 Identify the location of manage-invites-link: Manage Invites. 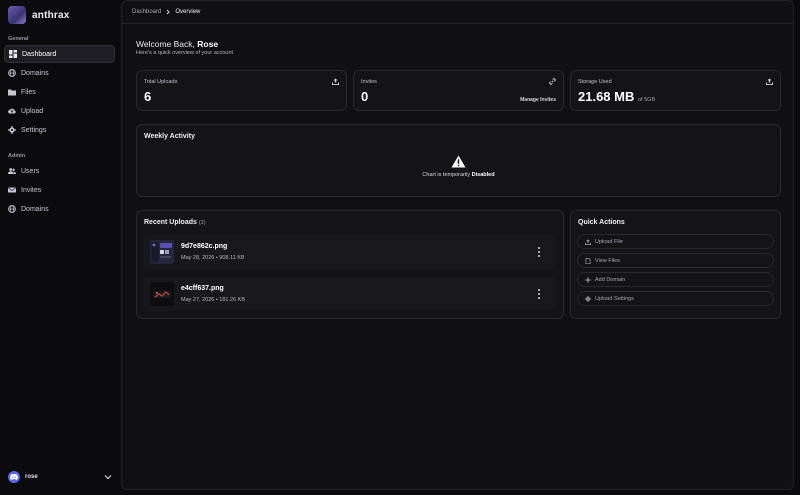
(538, 100).